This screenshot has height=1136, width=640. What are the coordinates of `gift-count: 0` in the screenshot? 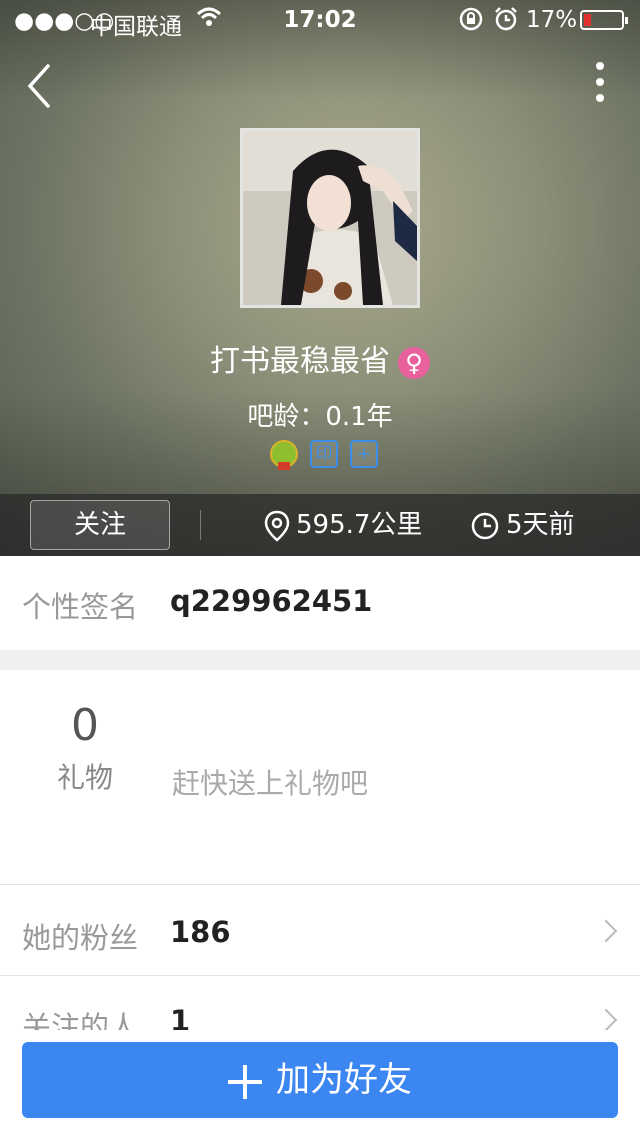 It's located at (85, 725).